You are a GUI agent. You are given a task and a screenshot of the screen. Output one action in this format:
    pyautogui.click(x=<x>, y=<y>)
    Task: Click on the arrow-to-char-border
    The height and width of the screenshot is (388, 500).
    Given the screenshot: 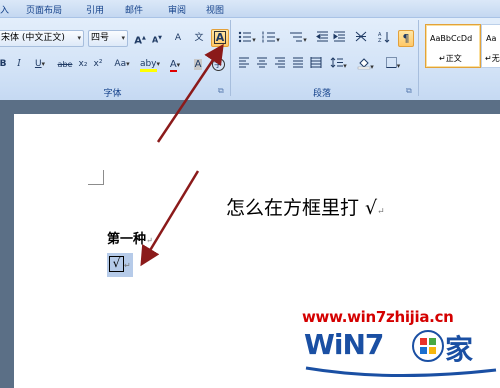 What is the action you would take?
    pyautogui.click(x=190, y=93)
    